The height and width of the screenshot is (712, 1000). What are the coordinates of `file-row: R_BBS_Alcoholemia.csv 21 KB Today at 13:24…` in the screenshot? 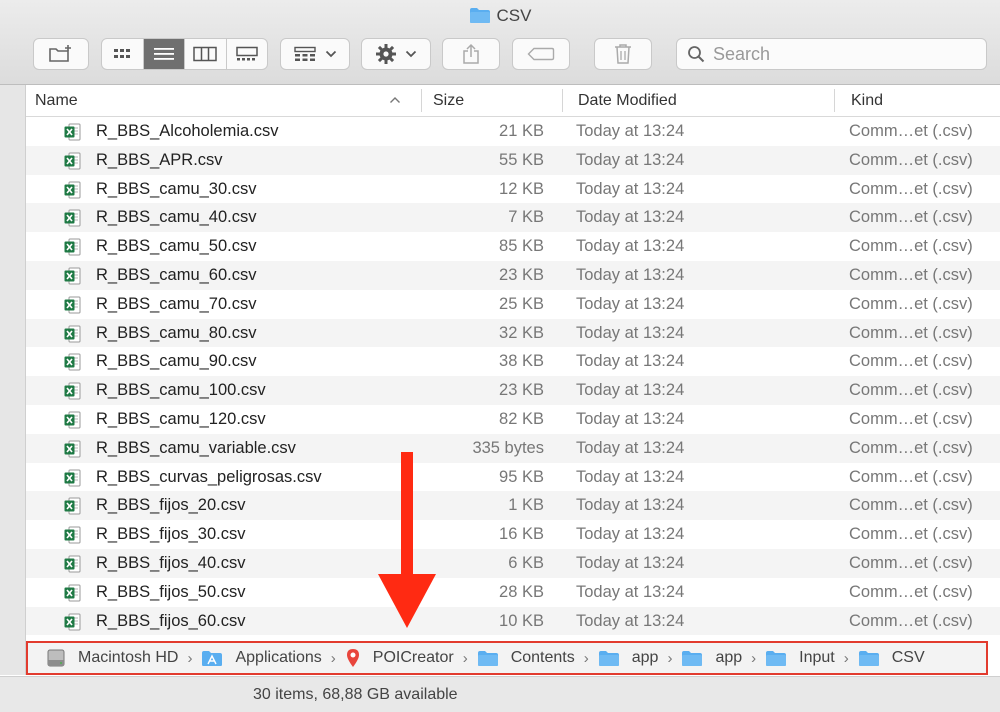 It's located at (513, 131).